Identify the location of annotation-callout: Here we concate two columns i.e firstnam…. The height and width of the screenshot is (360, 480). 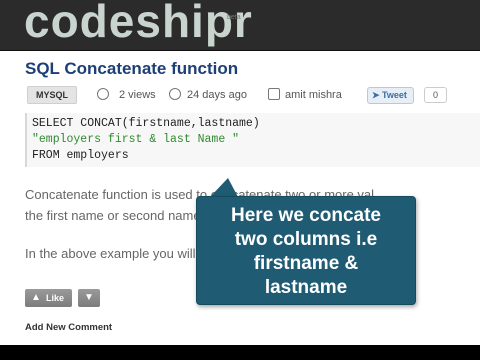
(306, 250).